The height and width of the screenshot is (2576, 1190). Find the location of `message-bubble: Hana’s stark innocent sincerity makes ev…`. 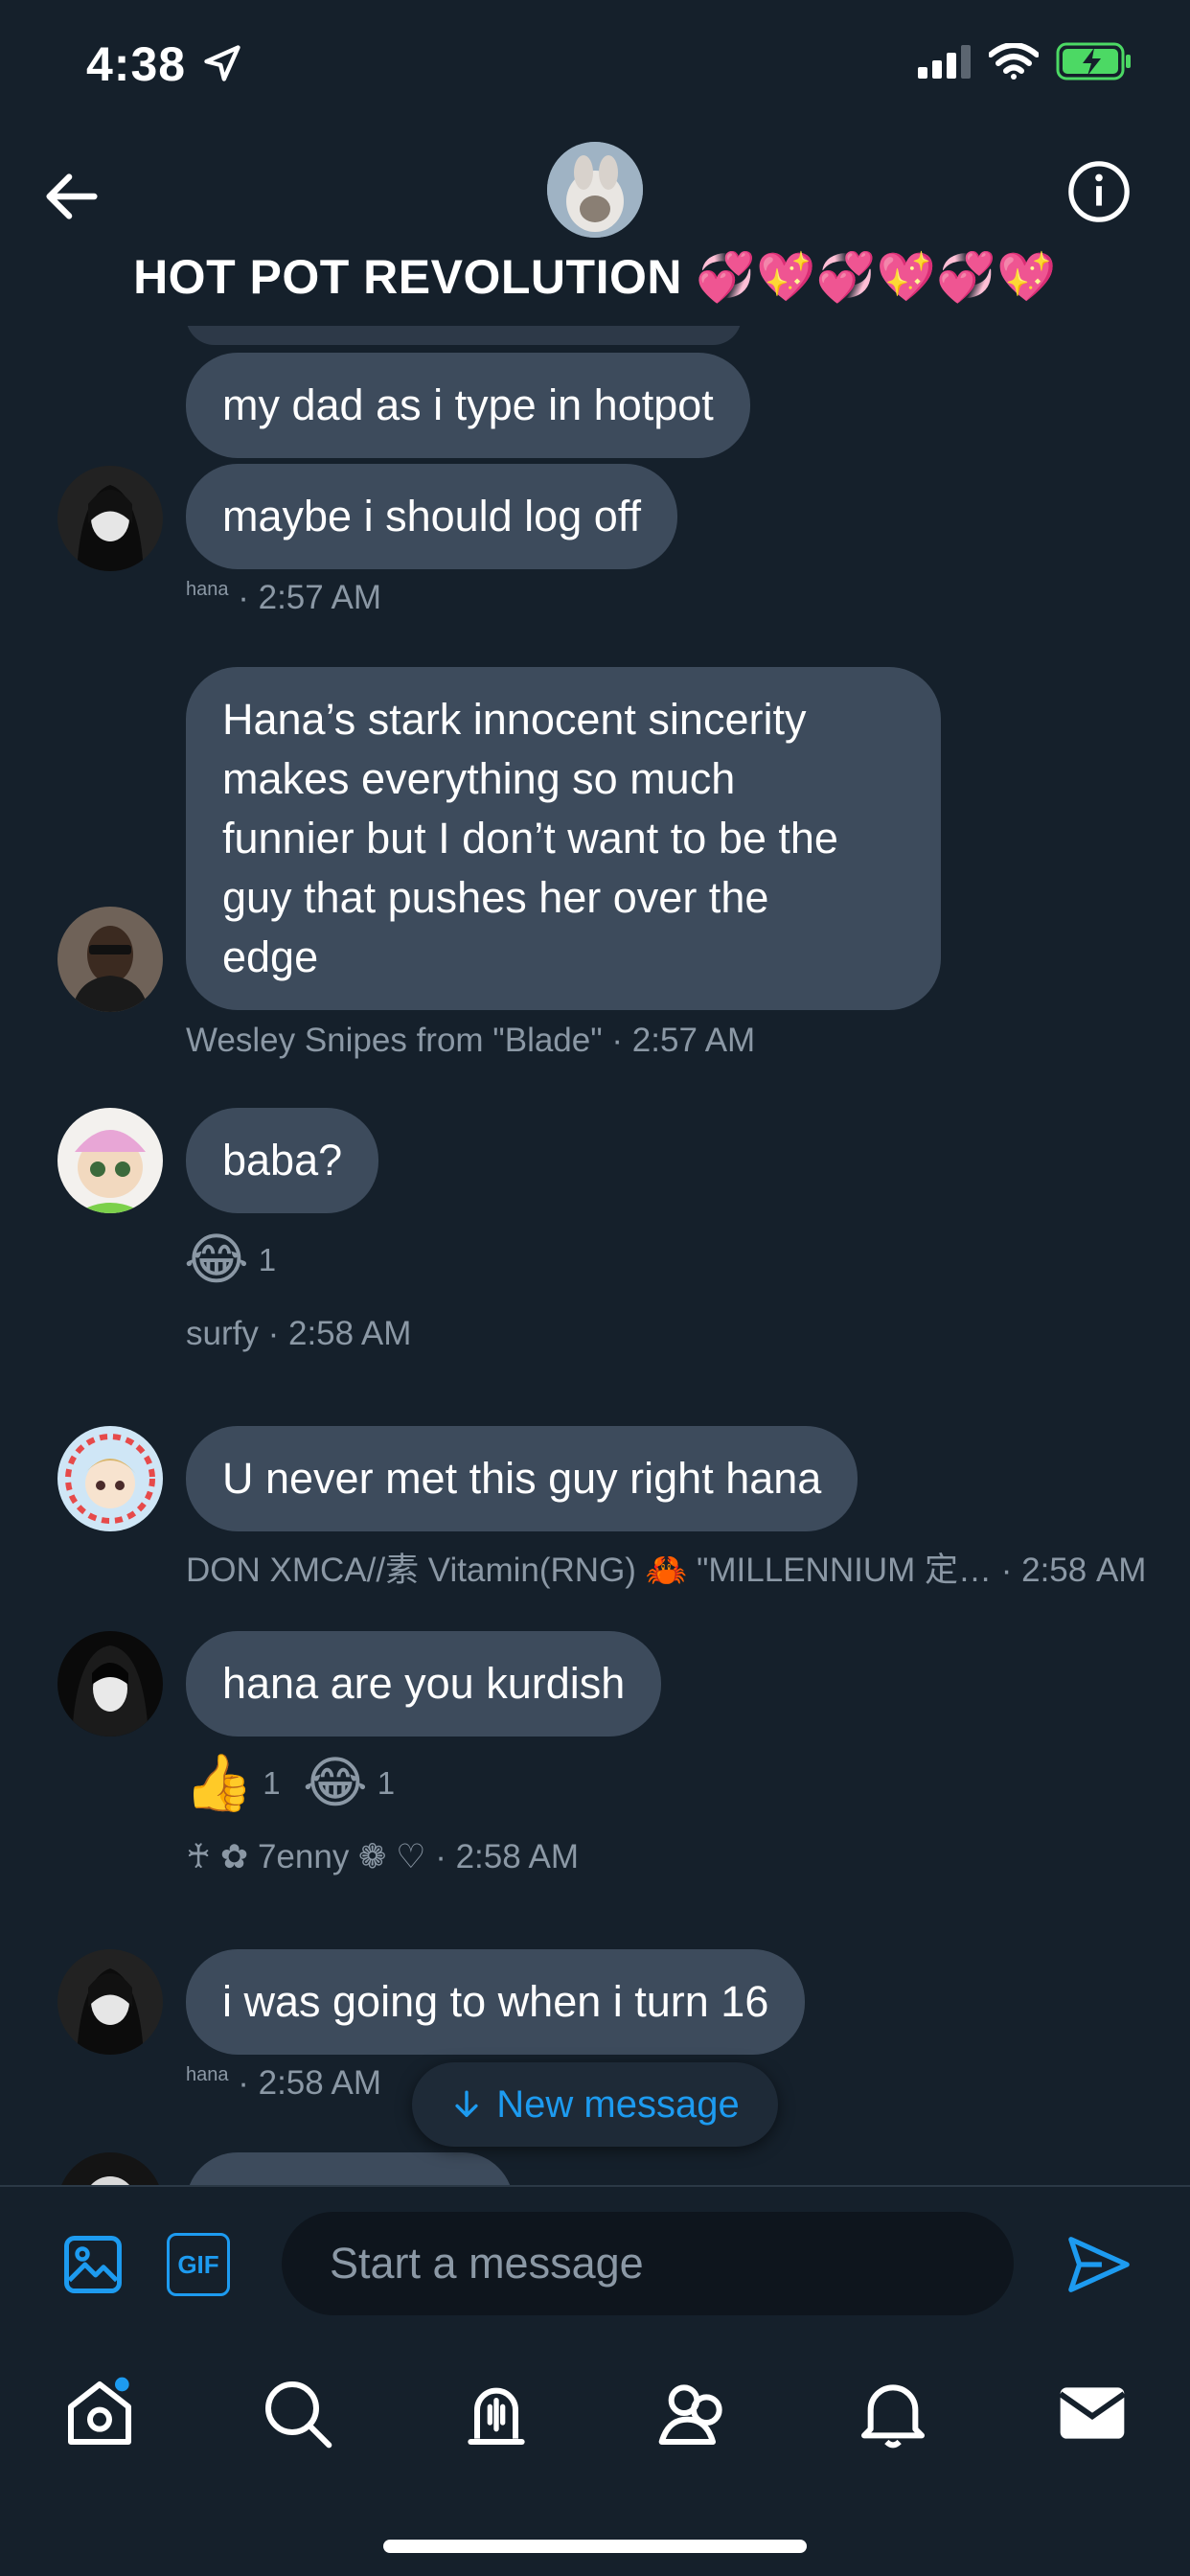

message-bubble: Hana’s stark innocent sincerity makes ev… is located at coordinates (563, 838).